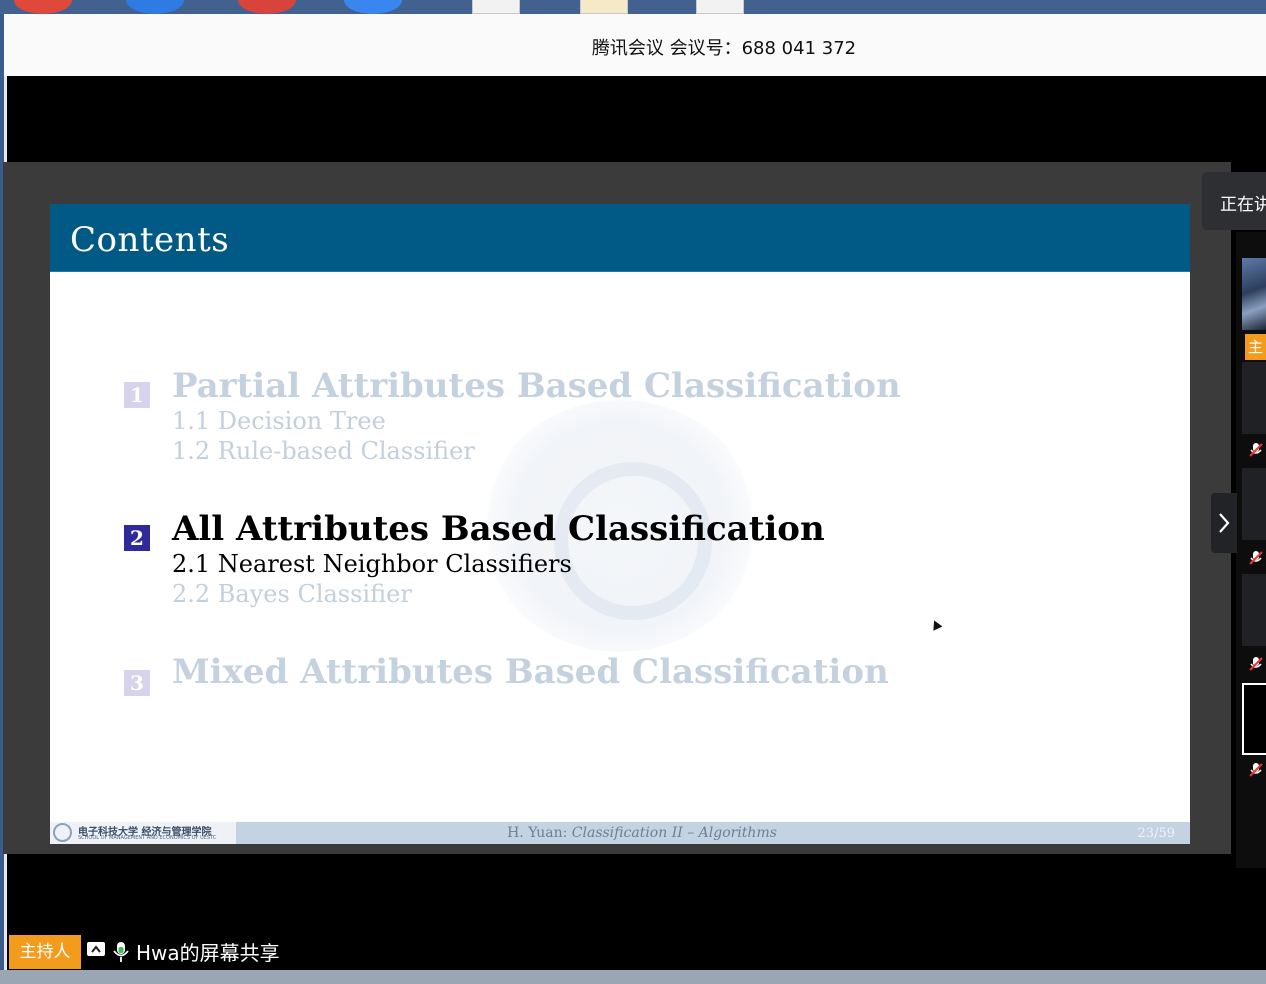 The width and height of the screenshot is (1266, 984). Describe the element at coordinates (536, 386) in the screenshot. I see `section-title: Partial Attributes Based Classification` at that location.